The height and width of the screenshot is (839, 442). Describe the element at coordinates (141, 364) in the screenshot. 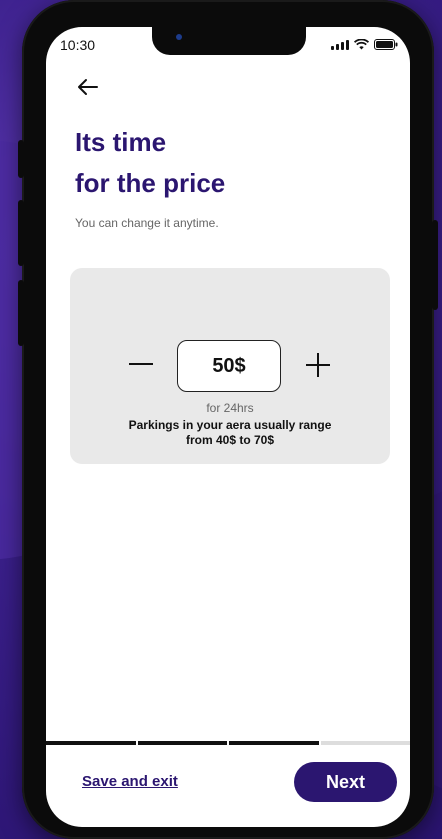

I see `decrease-price-button` at that location.